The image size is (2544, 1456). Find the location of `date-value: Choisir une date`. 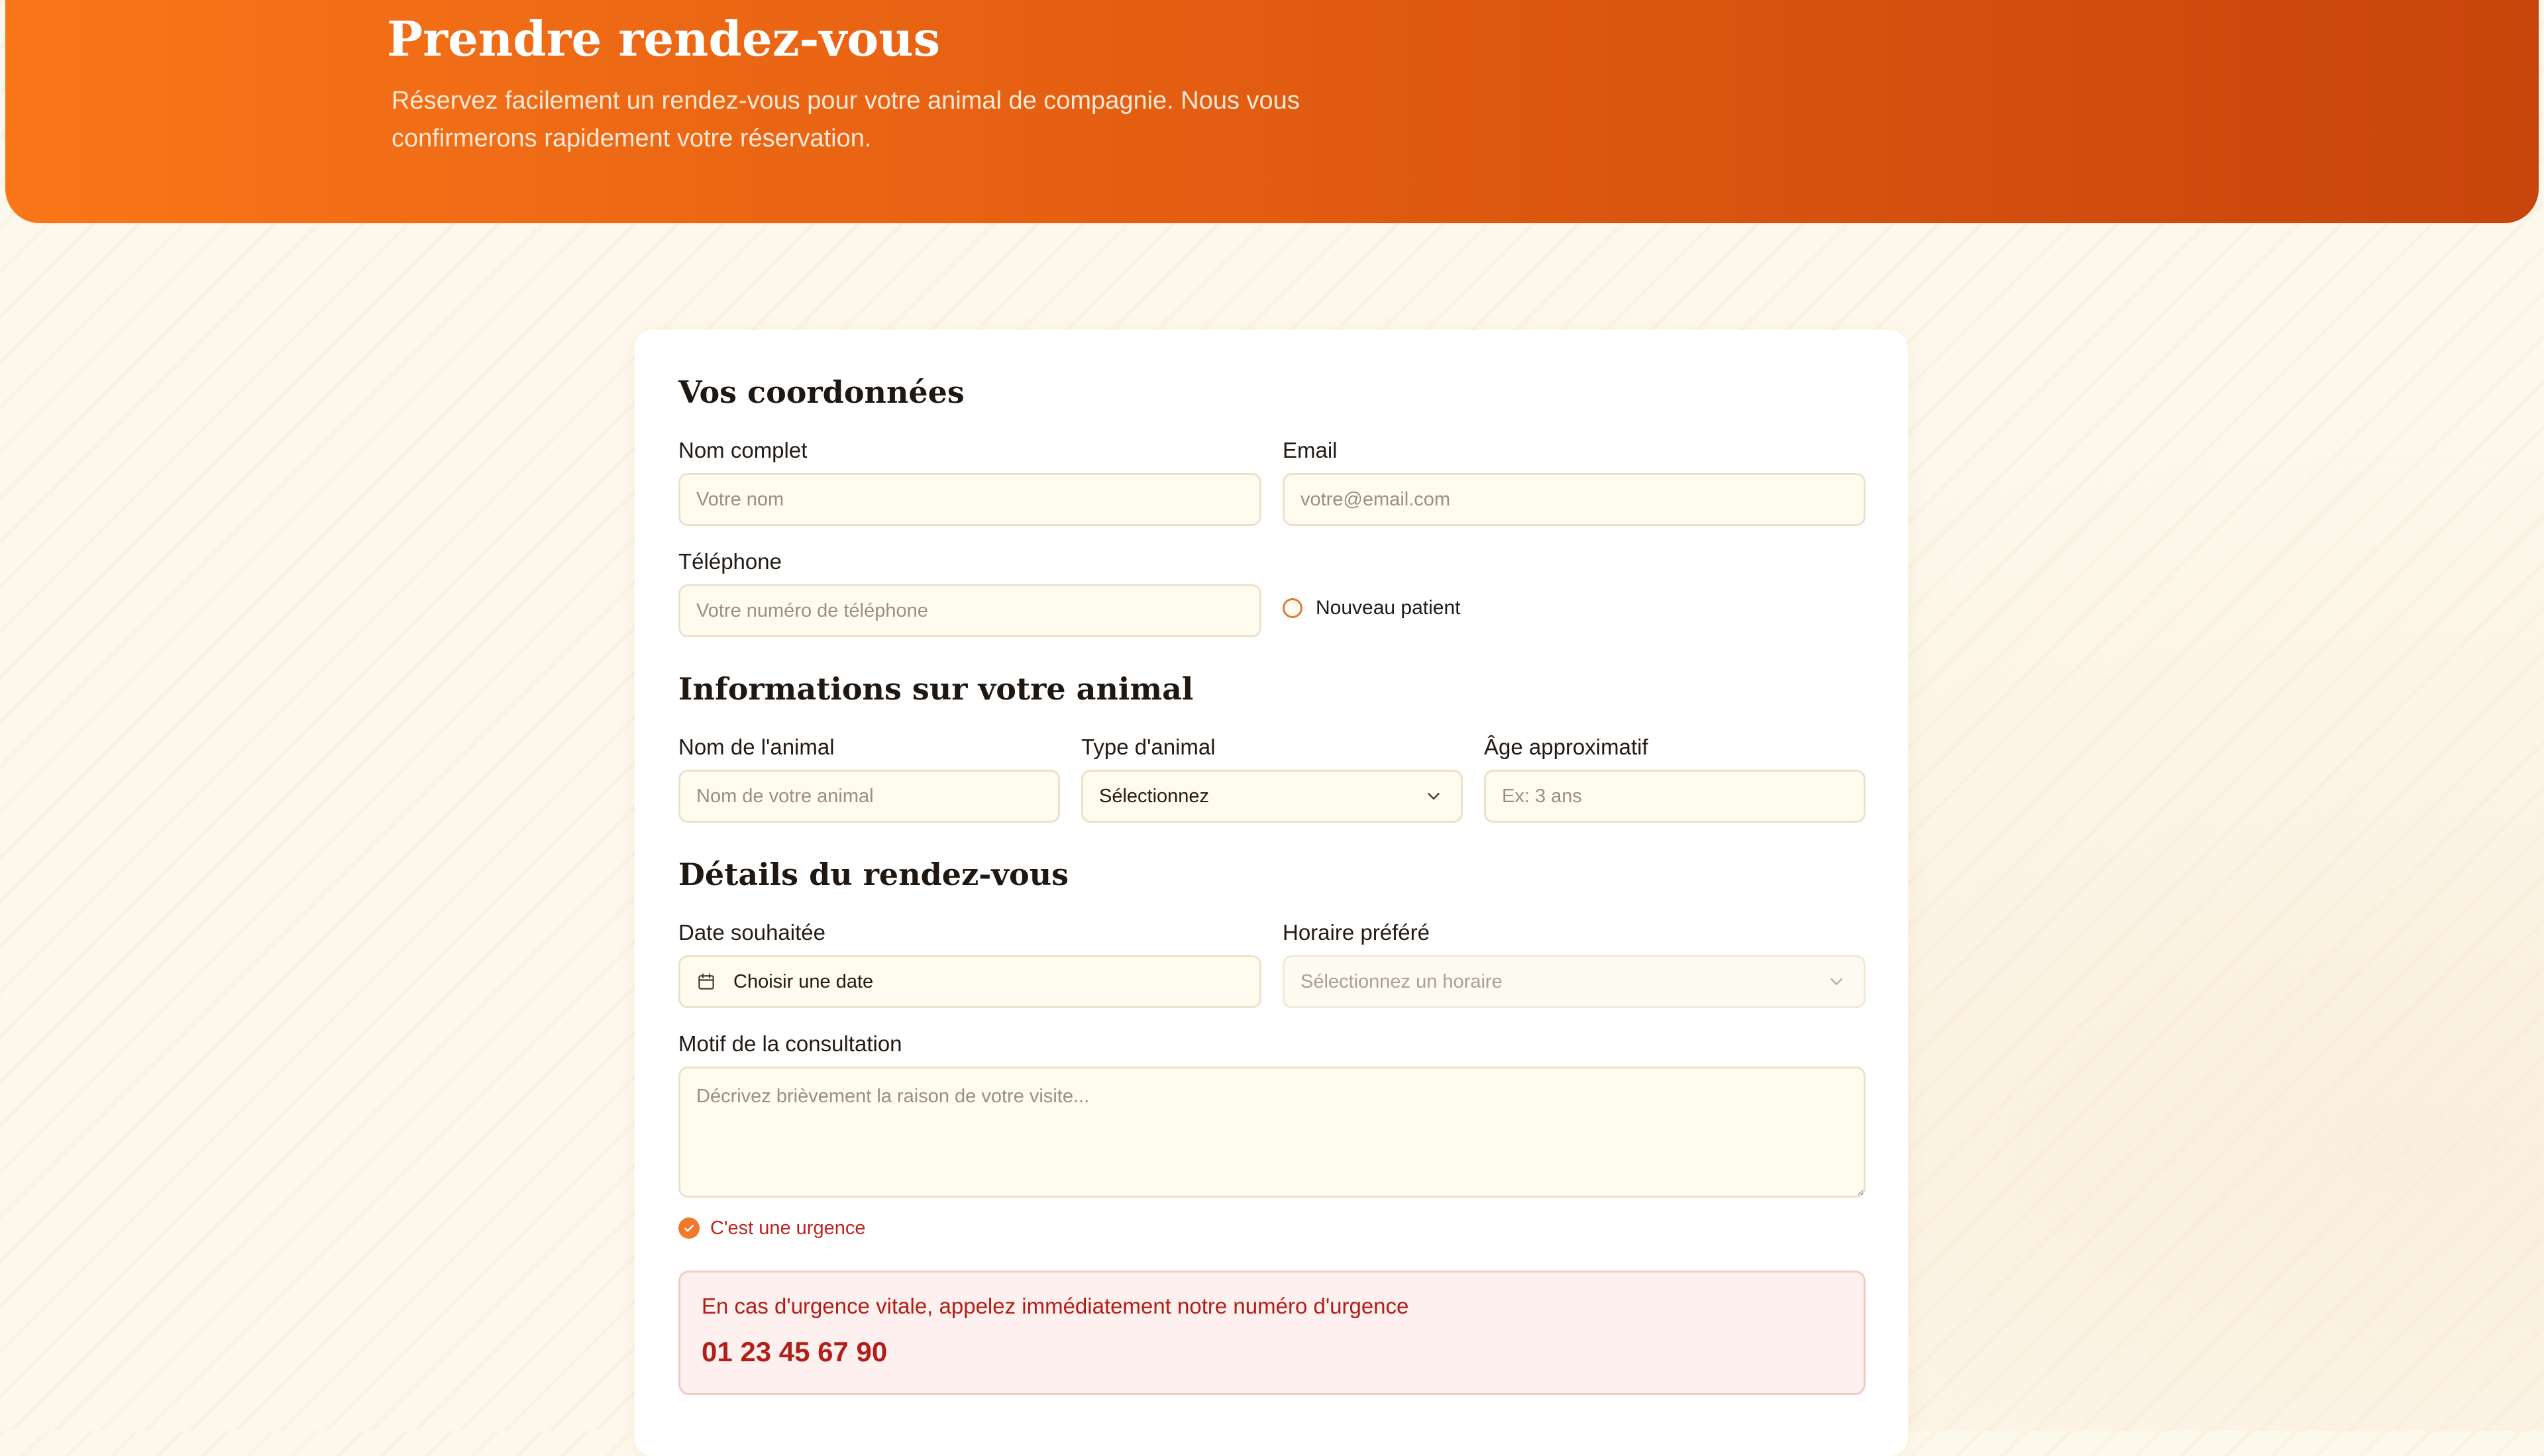

date-value: Choisir une date is located at coordinates (803, 981).